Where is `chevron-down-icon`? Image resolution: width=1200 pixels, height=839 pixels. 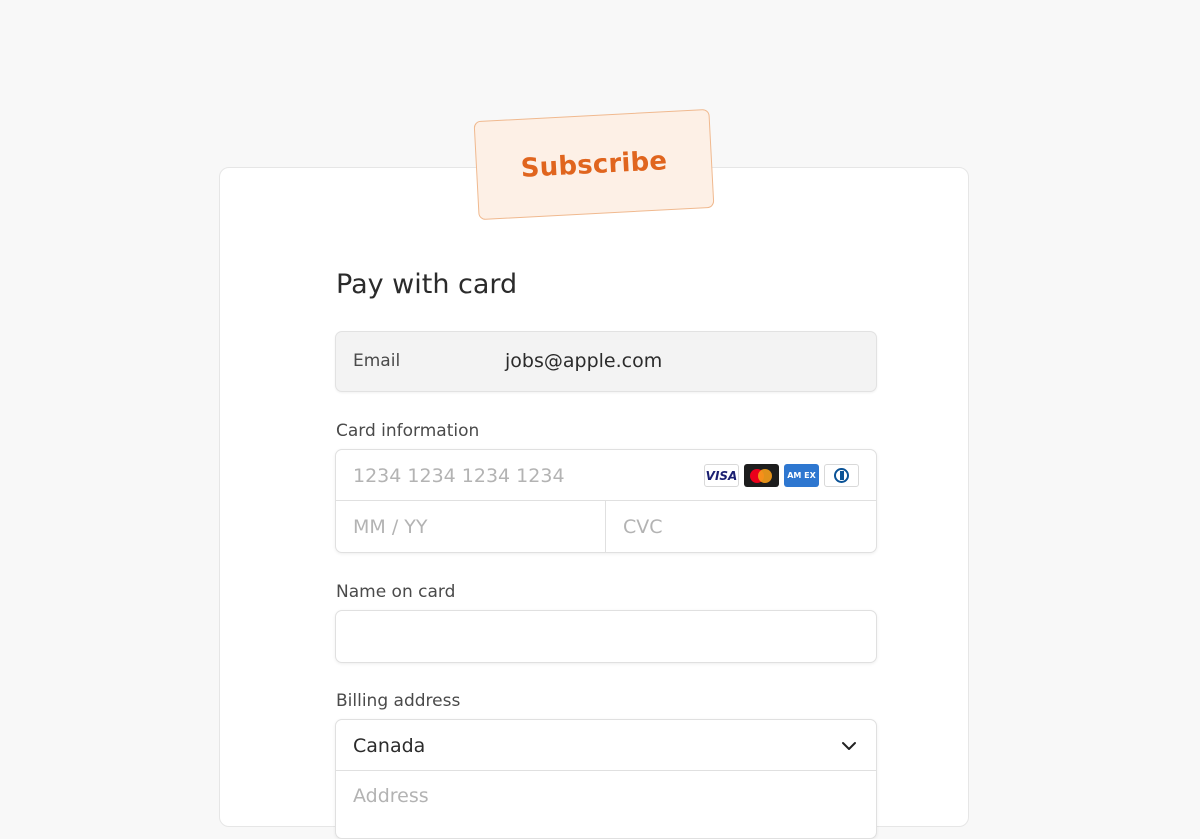 chevron-down-icon is located at coordinates (849, 746).